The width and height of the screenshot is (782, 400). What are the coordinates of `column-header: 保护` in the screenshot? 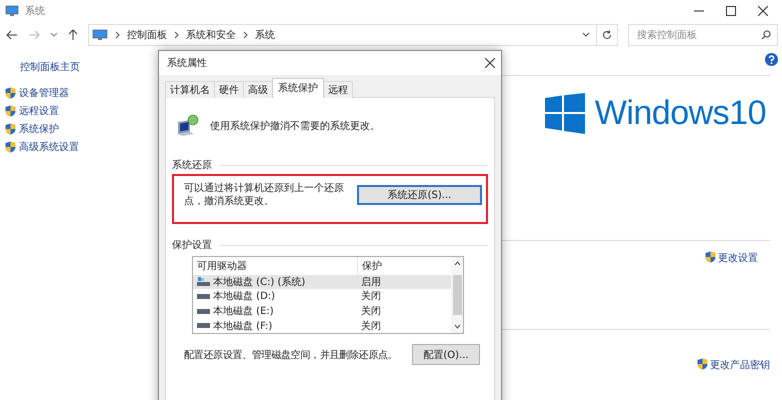 It's located at (370, 265).